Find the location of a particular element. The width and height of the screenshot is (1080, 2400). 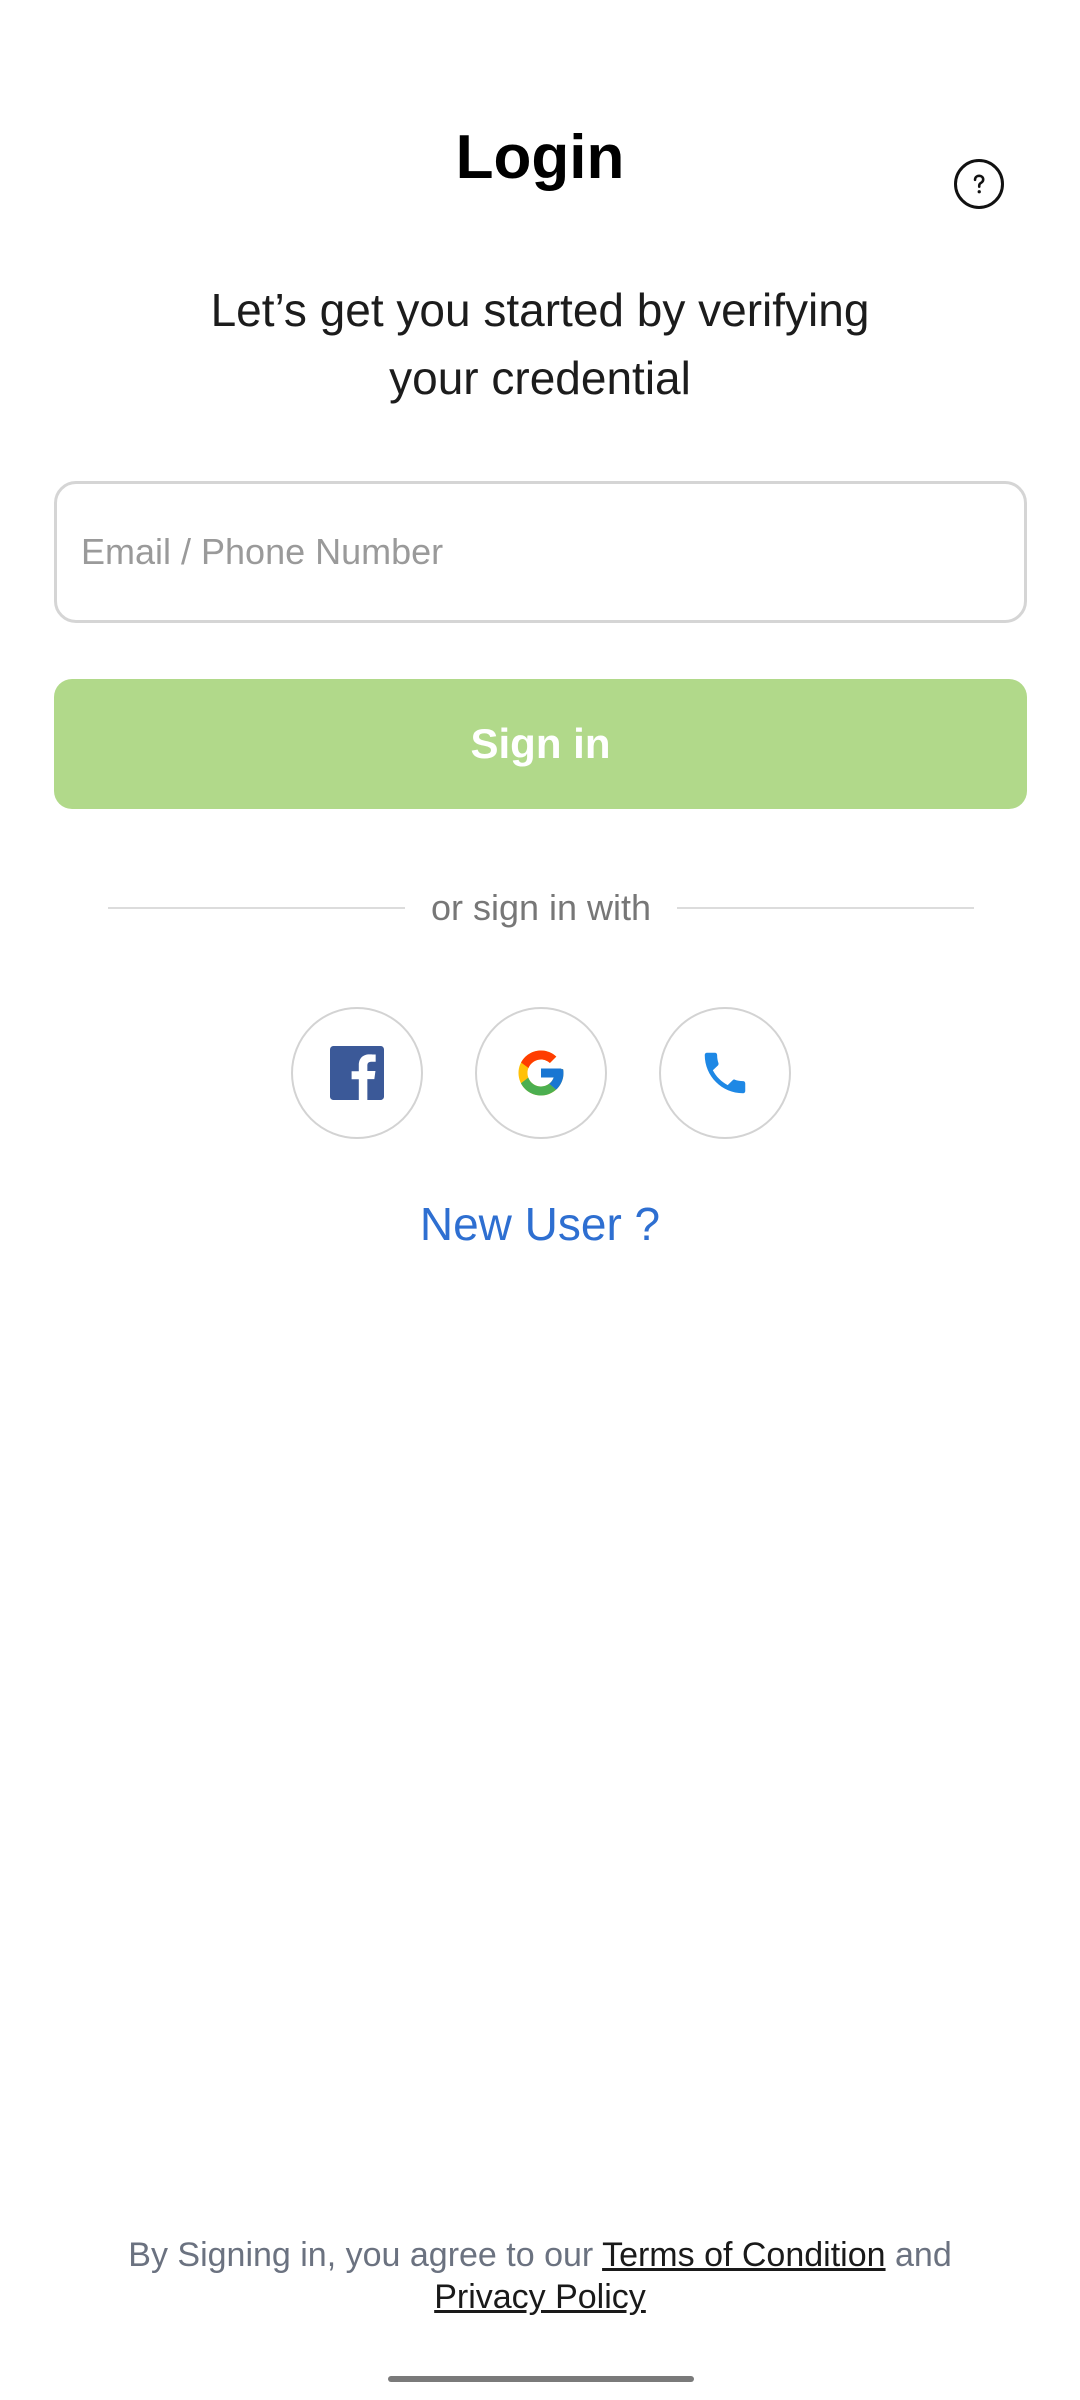

help-circle-icon is located at coordinates (979, 184).